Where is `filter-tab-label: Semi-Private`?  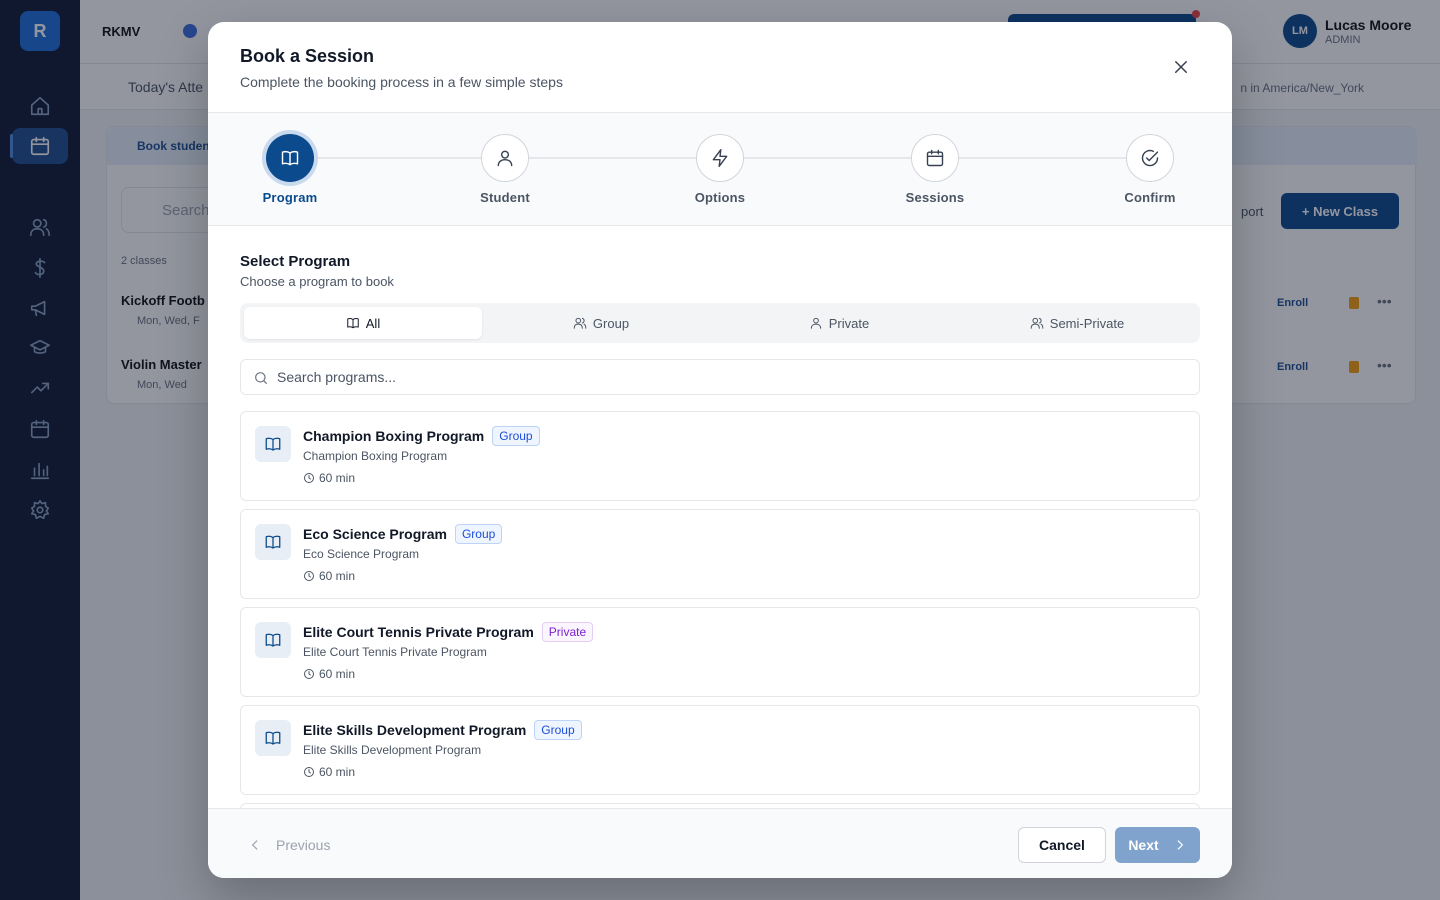 filter-tab-label: Semi-Private is located at coordinates (1087, 323).